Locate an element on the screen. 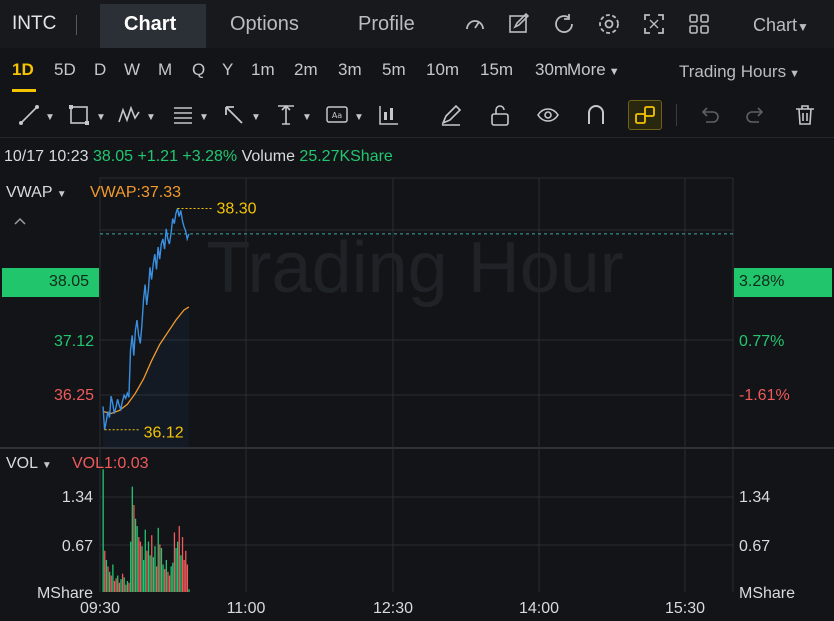  volume-label: Volume is located at coordinates (268, 156).